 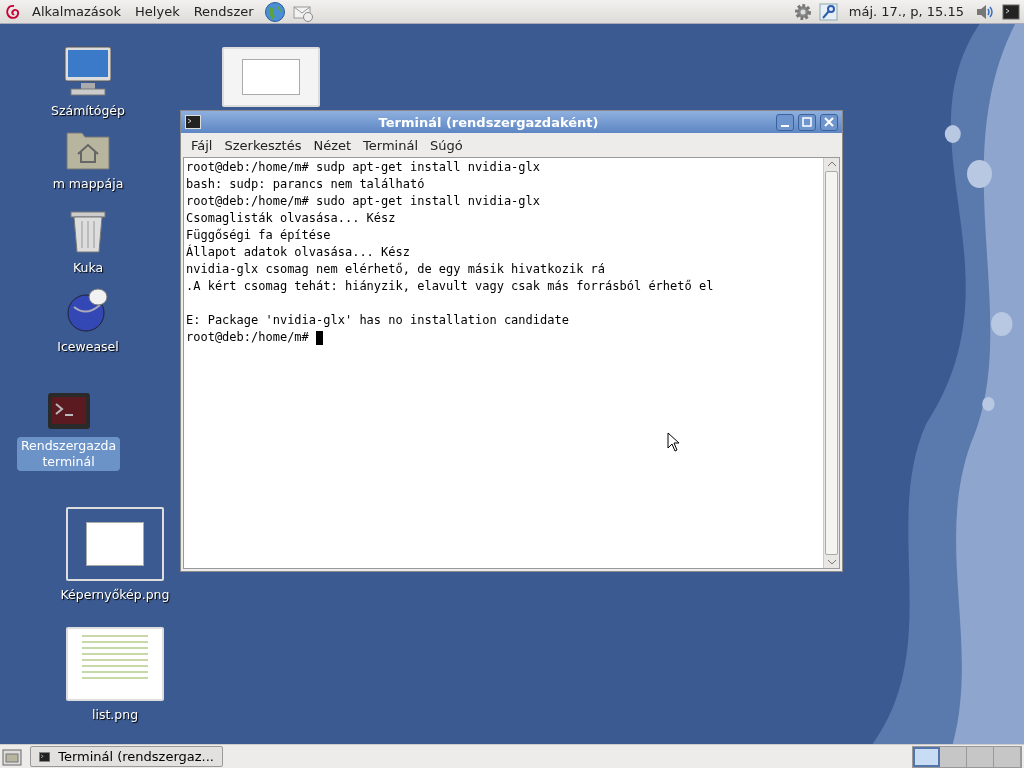 I want to click on window-title: Terminál (rendszergazdaként), so click(x=488, y=122).